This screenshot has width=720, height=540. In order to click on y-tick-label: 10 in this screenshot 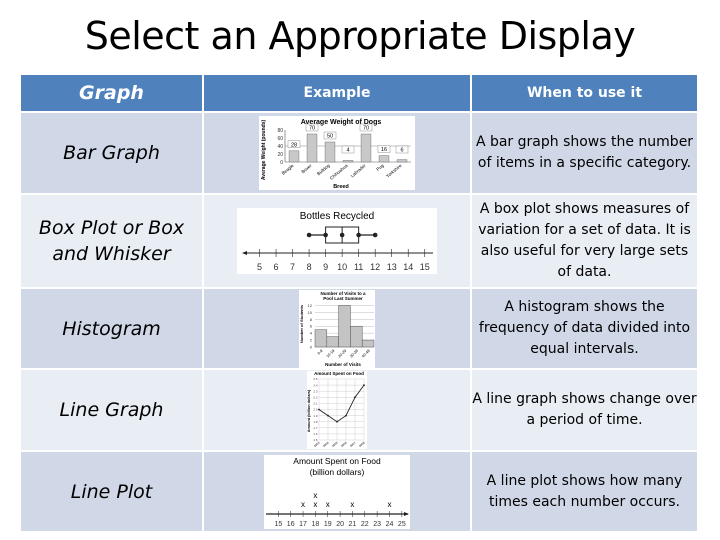, I will do `click(310, 311)`.